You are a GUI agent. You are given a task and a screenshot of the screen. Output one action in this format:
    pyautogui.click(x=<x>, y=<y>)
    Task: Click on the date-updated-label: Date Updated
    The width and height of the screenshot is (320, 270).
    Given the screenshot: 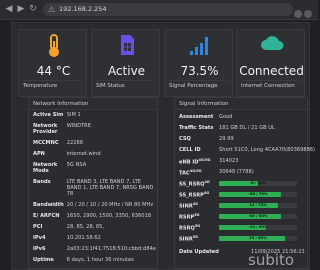 What is the action you would take?
    pyautogui.click(x=199, y=252)
    